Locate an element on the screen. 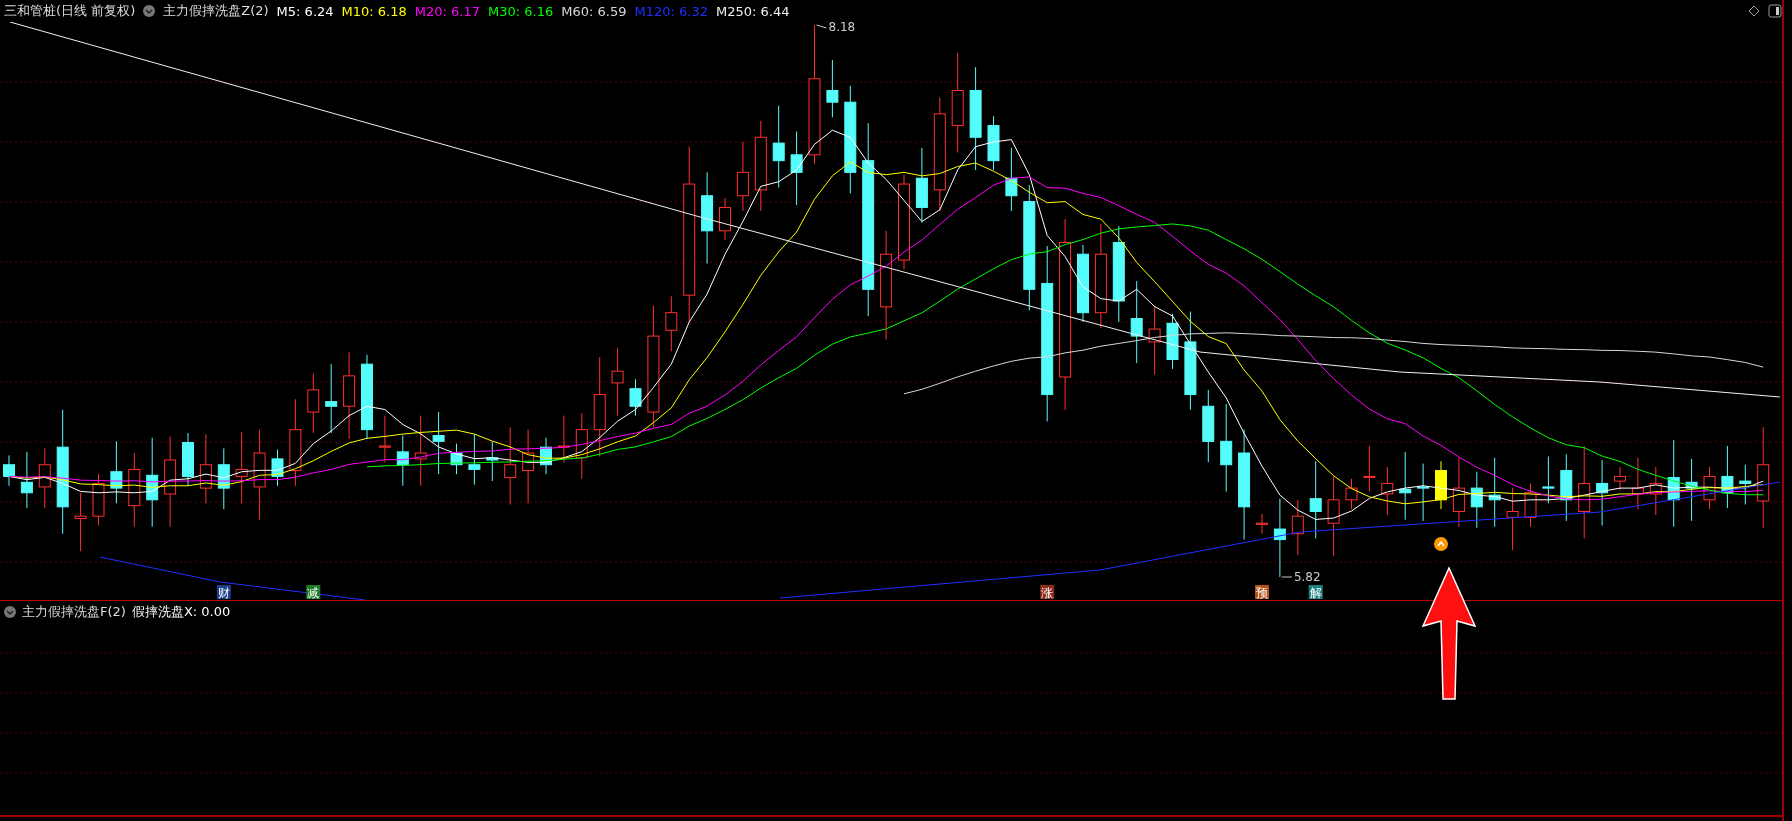  signal-tag: 解 is located at coordinates (1315, 592).